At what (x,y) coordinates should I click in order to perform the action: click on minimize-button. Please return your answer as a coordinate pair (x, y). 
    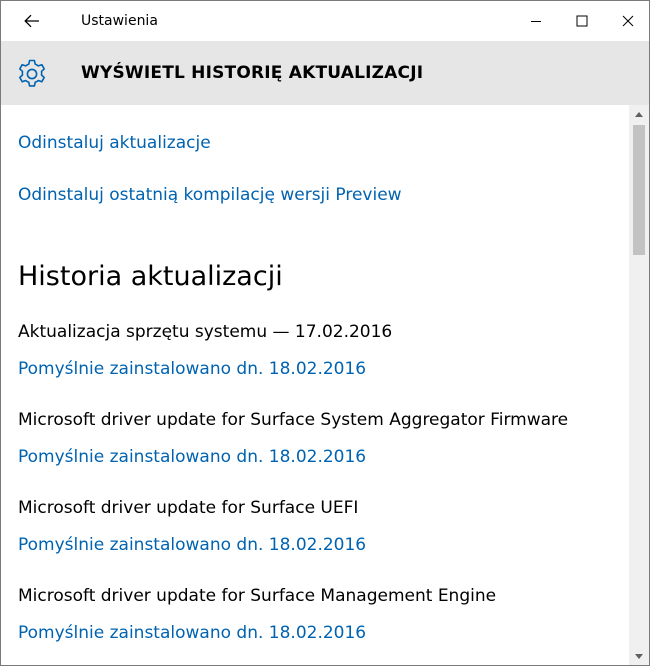
    Looking at the image, I should click on (536, 21).